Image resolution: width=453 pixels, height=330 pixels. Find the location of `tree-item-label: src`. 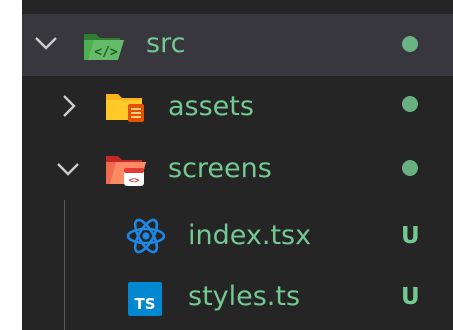

tree-item-label: src is located at coordinates (166, 43).